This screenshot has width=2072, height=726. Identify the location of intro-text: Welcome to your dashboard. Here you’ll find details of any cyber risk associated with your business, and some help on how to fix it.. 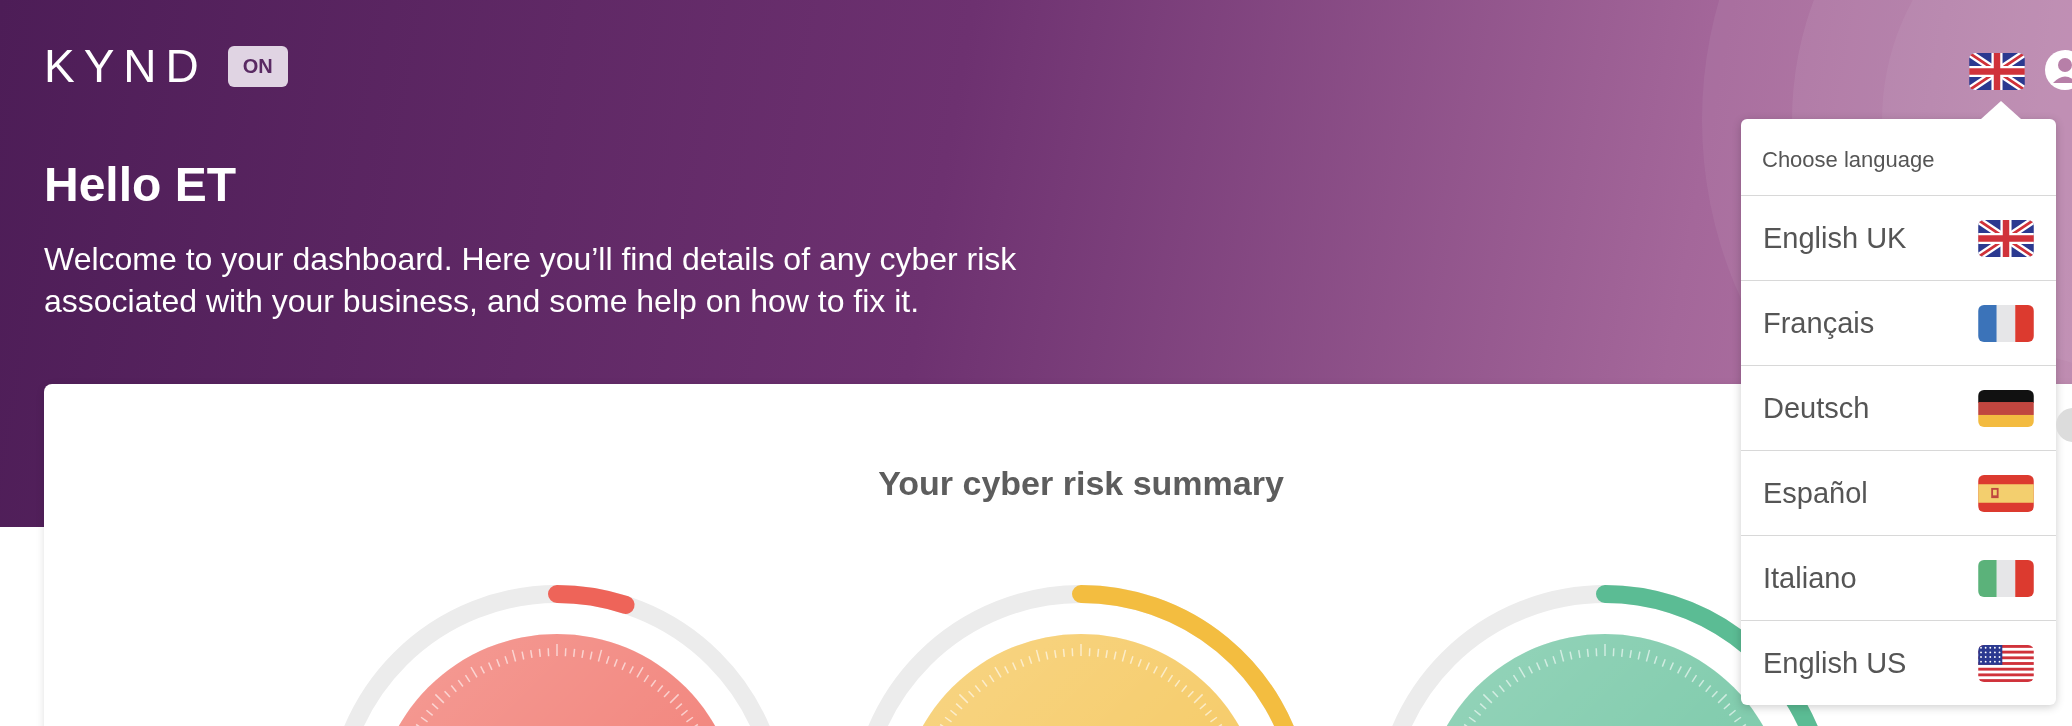
(531, 280).